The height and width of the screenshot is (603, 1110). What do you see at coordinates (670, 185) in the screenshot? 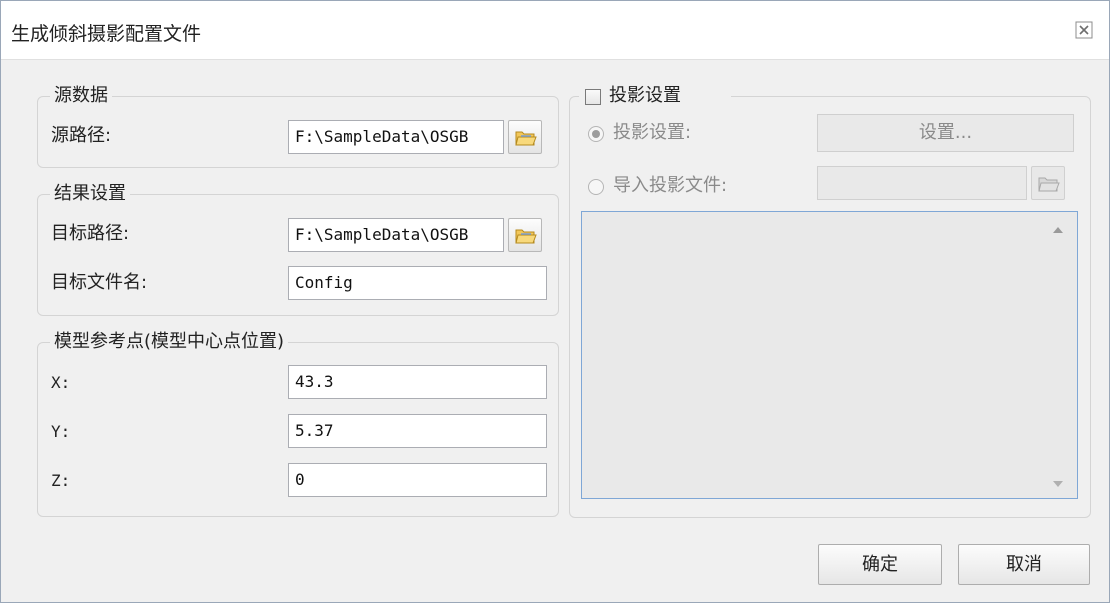
I see `import-projection-label: 导入投影文件:` at bounding box center [670, 185].